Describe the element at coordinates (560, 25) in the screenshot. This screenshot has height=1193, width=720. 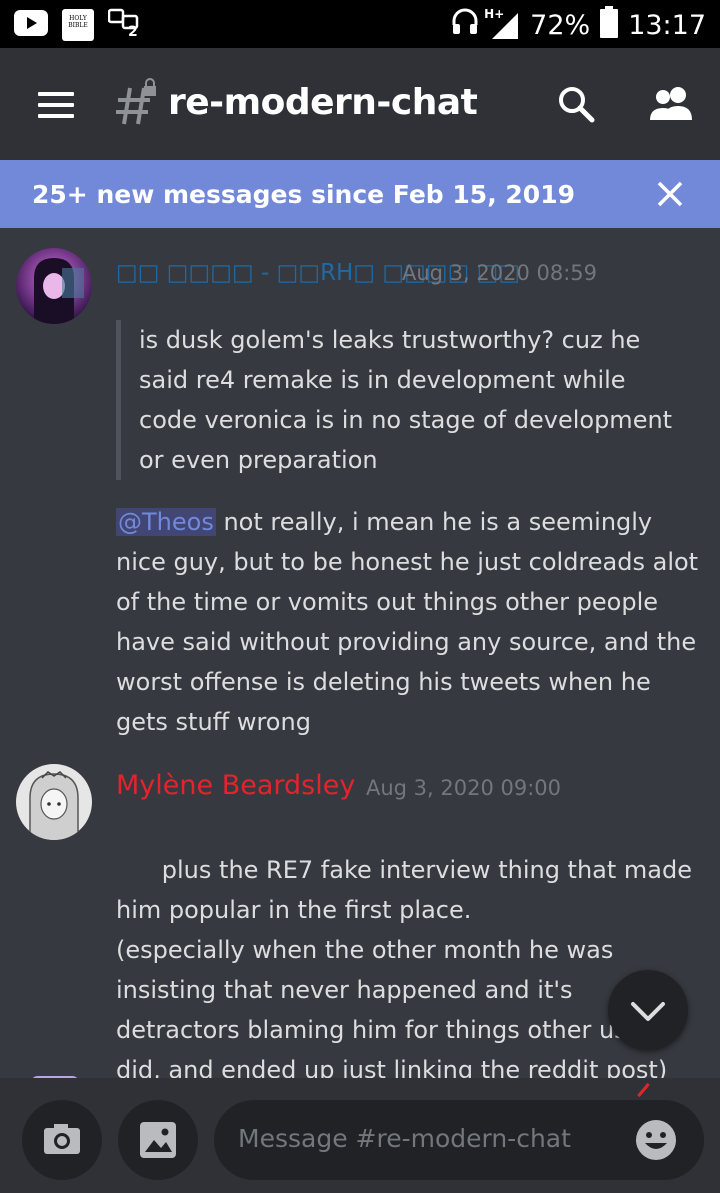
I see `battery-percent: 72%` at that location.